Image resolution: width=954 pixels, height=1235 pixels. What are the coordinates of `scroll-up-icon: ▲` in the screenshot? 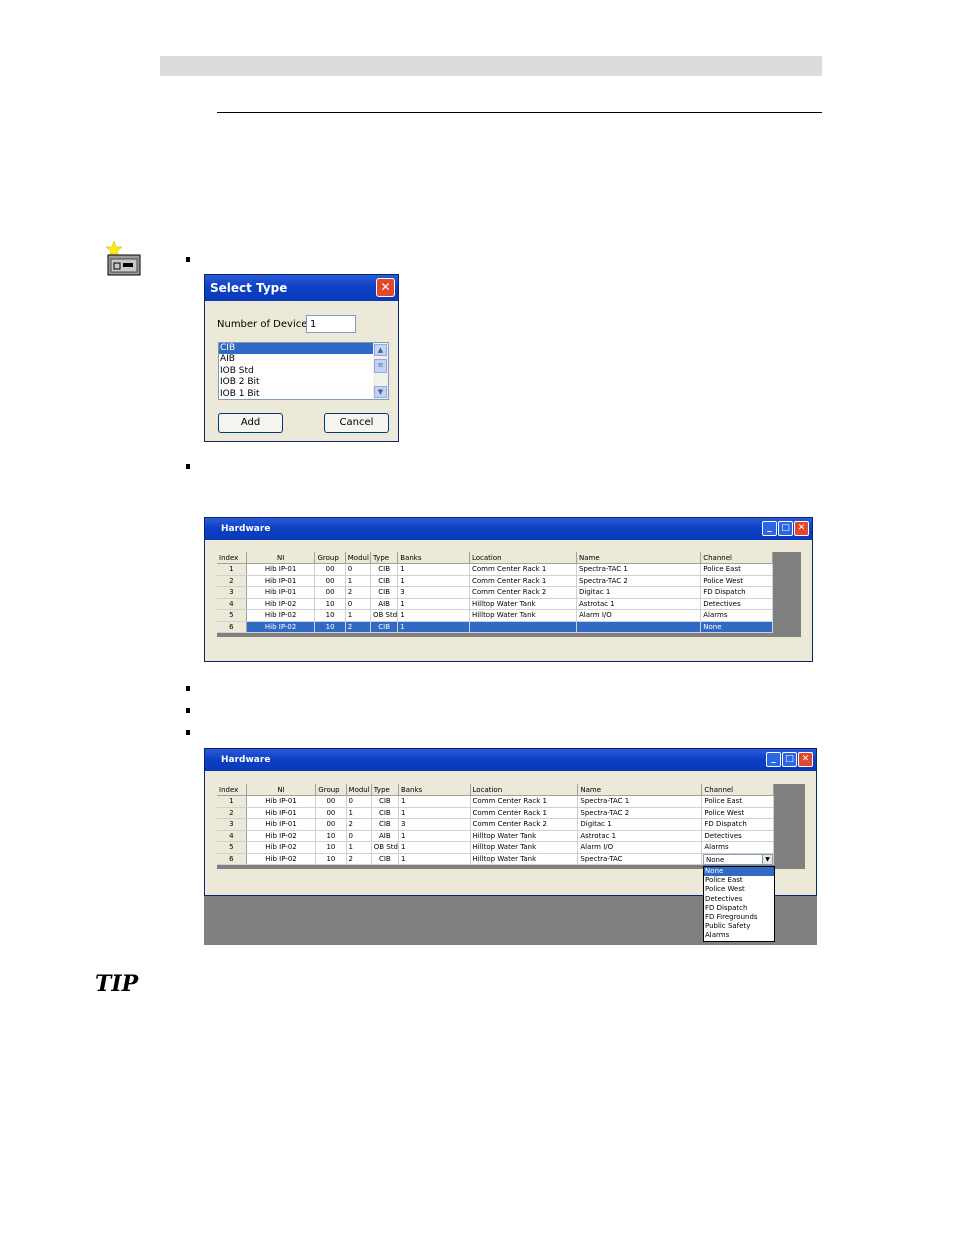 It's located at (380, 350).